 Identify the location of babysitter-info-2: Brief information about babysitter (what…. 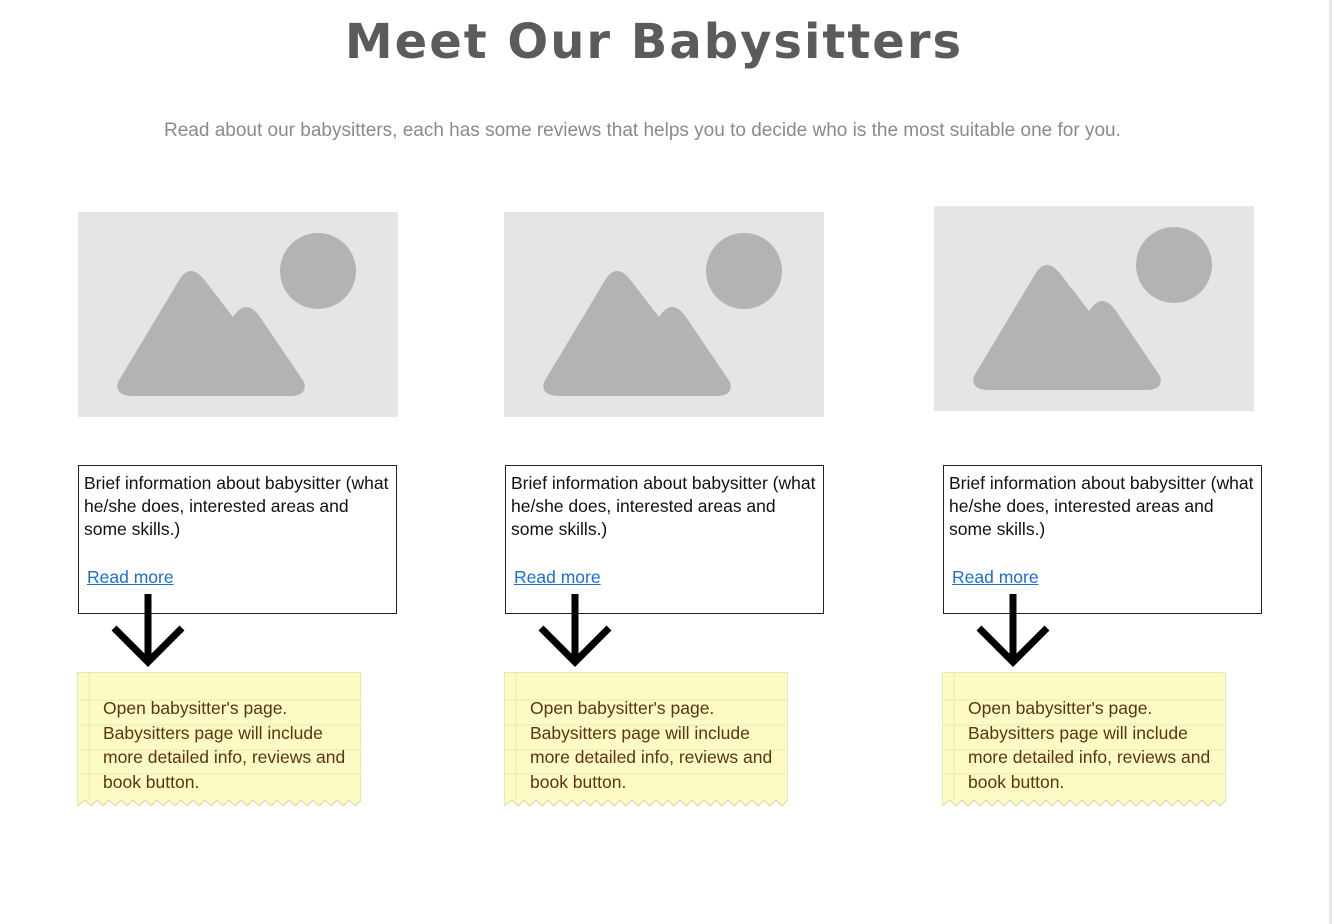
(664, 539).